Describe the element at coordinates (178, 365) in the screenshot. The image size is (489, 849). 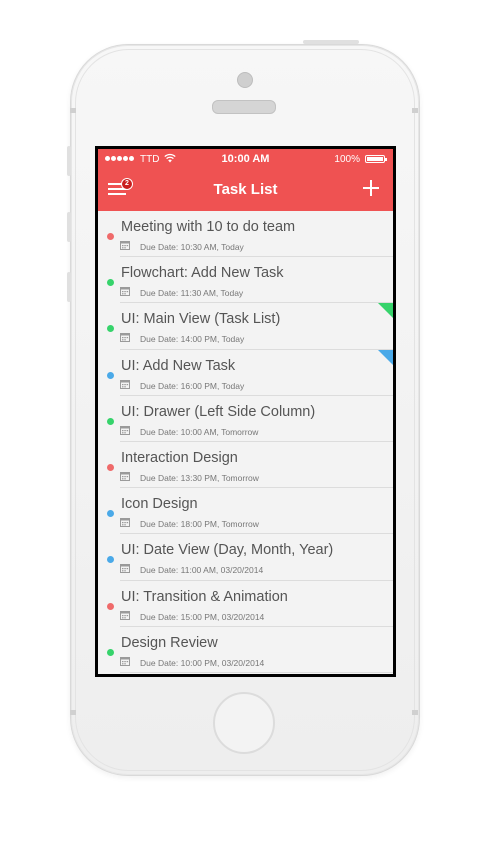
I see `task-title: UI: Add New Task` at that location.